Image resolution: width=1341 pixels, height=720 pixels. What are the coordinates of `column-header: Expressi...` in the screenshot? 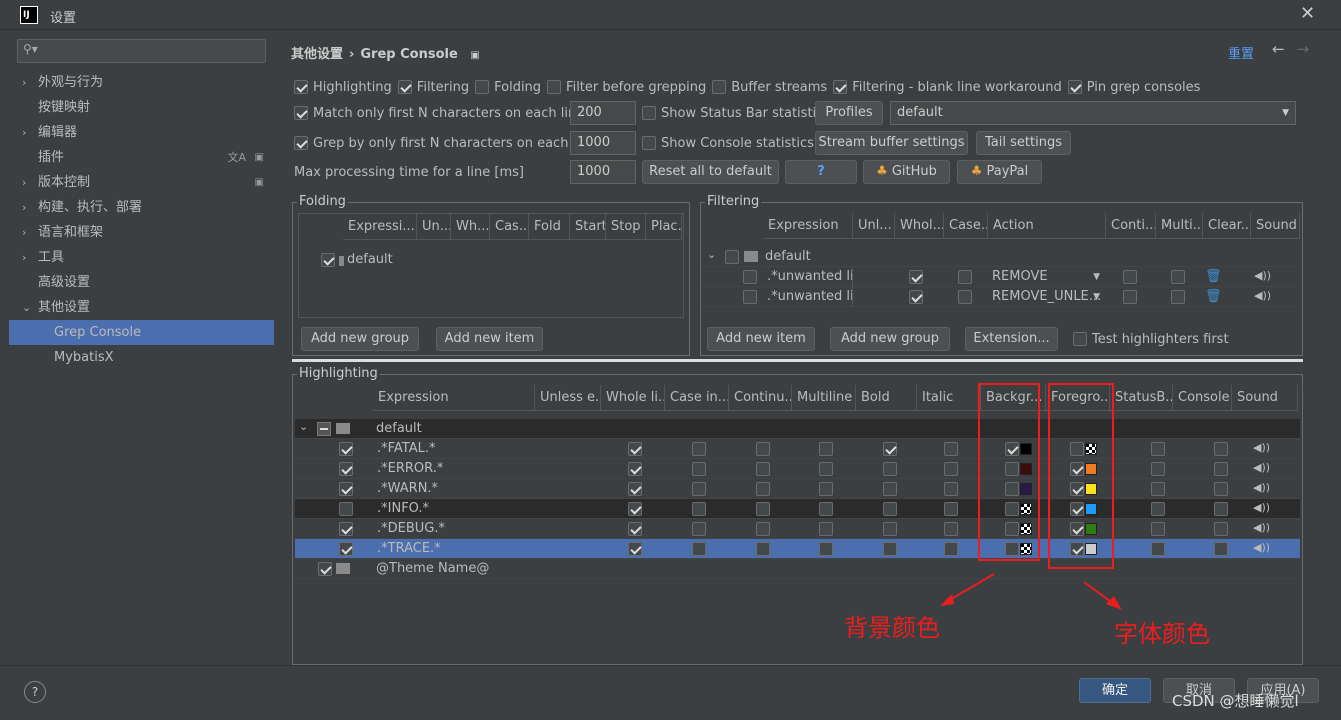 It's located at (380, 227).